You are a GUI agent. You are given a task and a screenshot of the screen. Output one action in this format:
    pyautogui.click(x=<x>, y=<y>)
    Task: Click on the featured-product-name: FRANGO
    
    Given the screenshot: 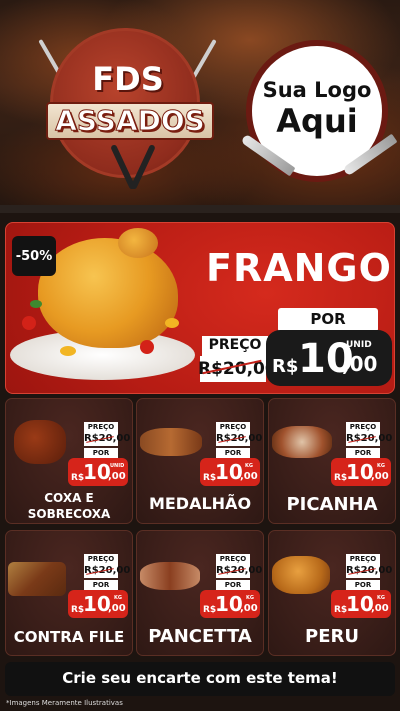 What is the action you would take?
    pyautogui.click(x=299, y=268)
    